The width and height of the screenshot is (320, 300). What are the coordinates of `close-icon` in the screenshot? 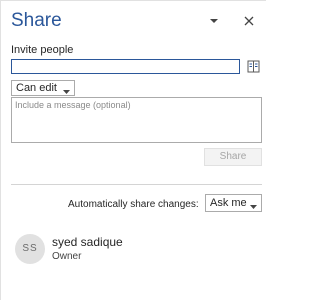 It's located at (249, 21).